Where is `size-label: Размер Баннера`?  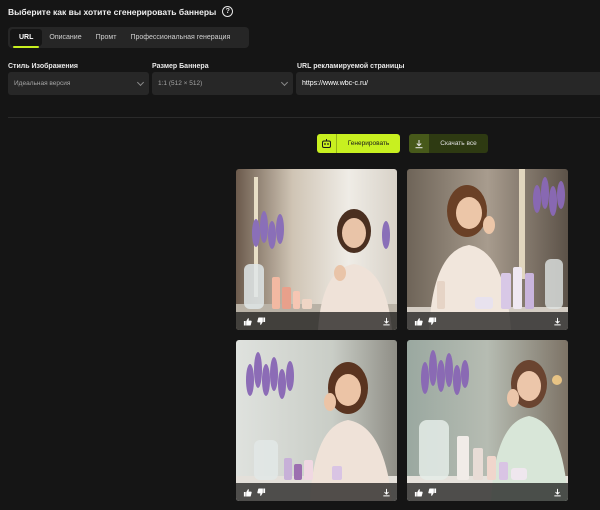 size-label: Размер Баннера is located at coordinates (180, 66).